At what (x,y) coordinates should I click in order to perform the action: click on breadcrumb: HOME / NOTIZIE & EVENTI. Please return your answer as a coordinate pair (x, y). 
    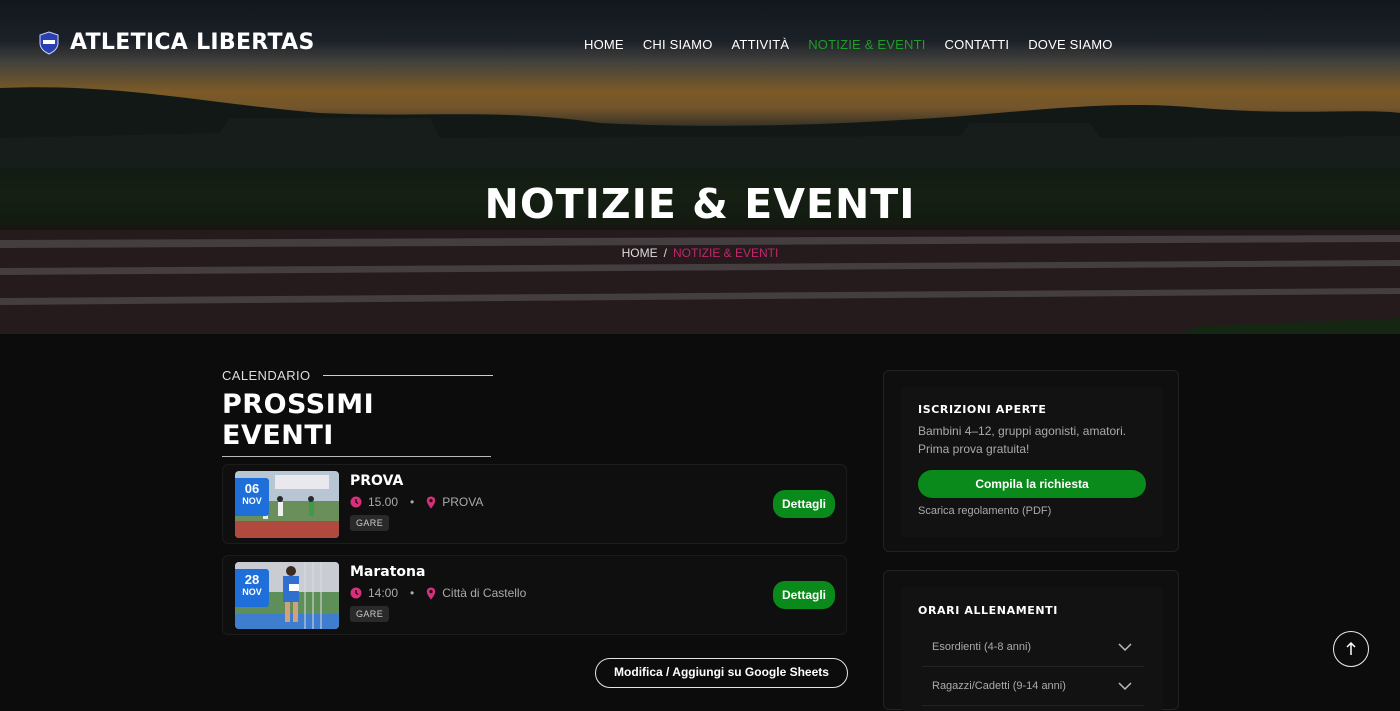
    Looking at the image, I should click on (700, 253).